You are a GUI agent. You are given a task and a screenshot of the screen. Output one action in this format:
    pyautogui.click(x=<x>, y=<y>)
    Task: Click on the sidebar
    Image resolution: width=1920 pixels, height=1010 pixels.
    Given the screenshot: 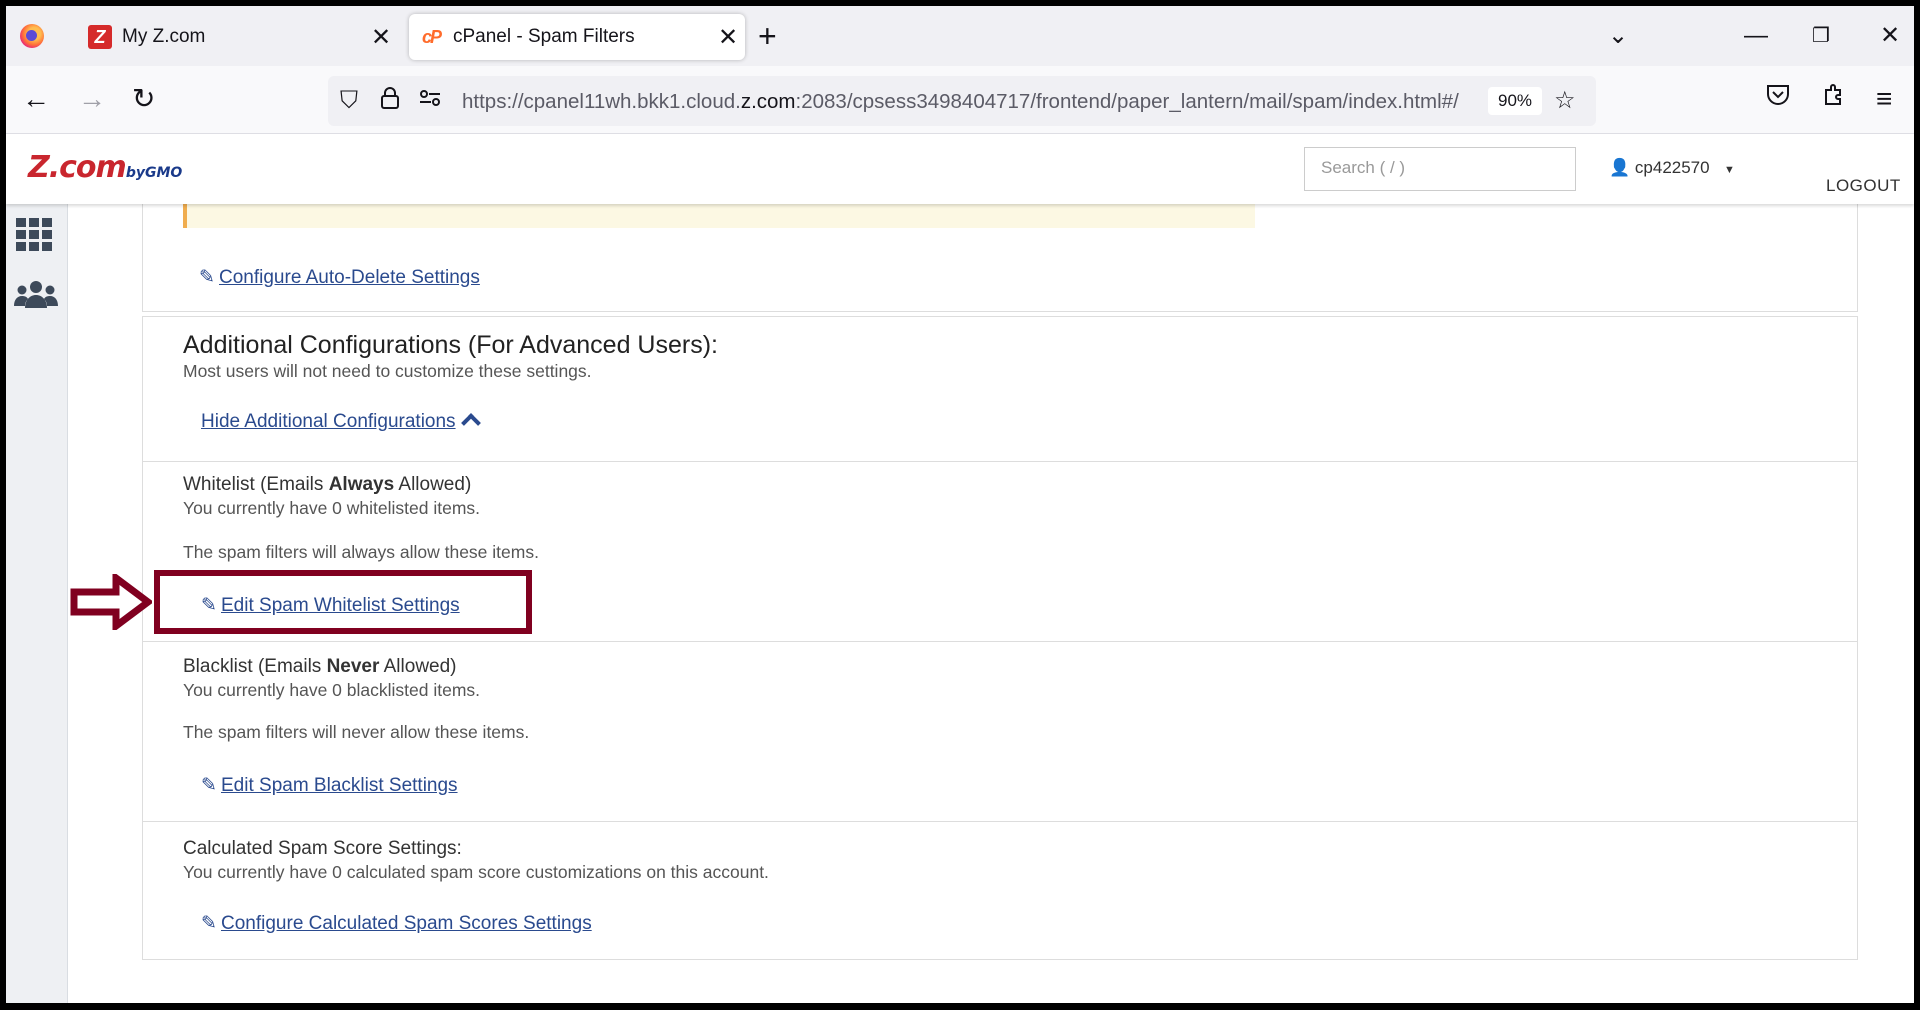 What is the action you would take?
    pyautogui.click(x=37, y=603)
    